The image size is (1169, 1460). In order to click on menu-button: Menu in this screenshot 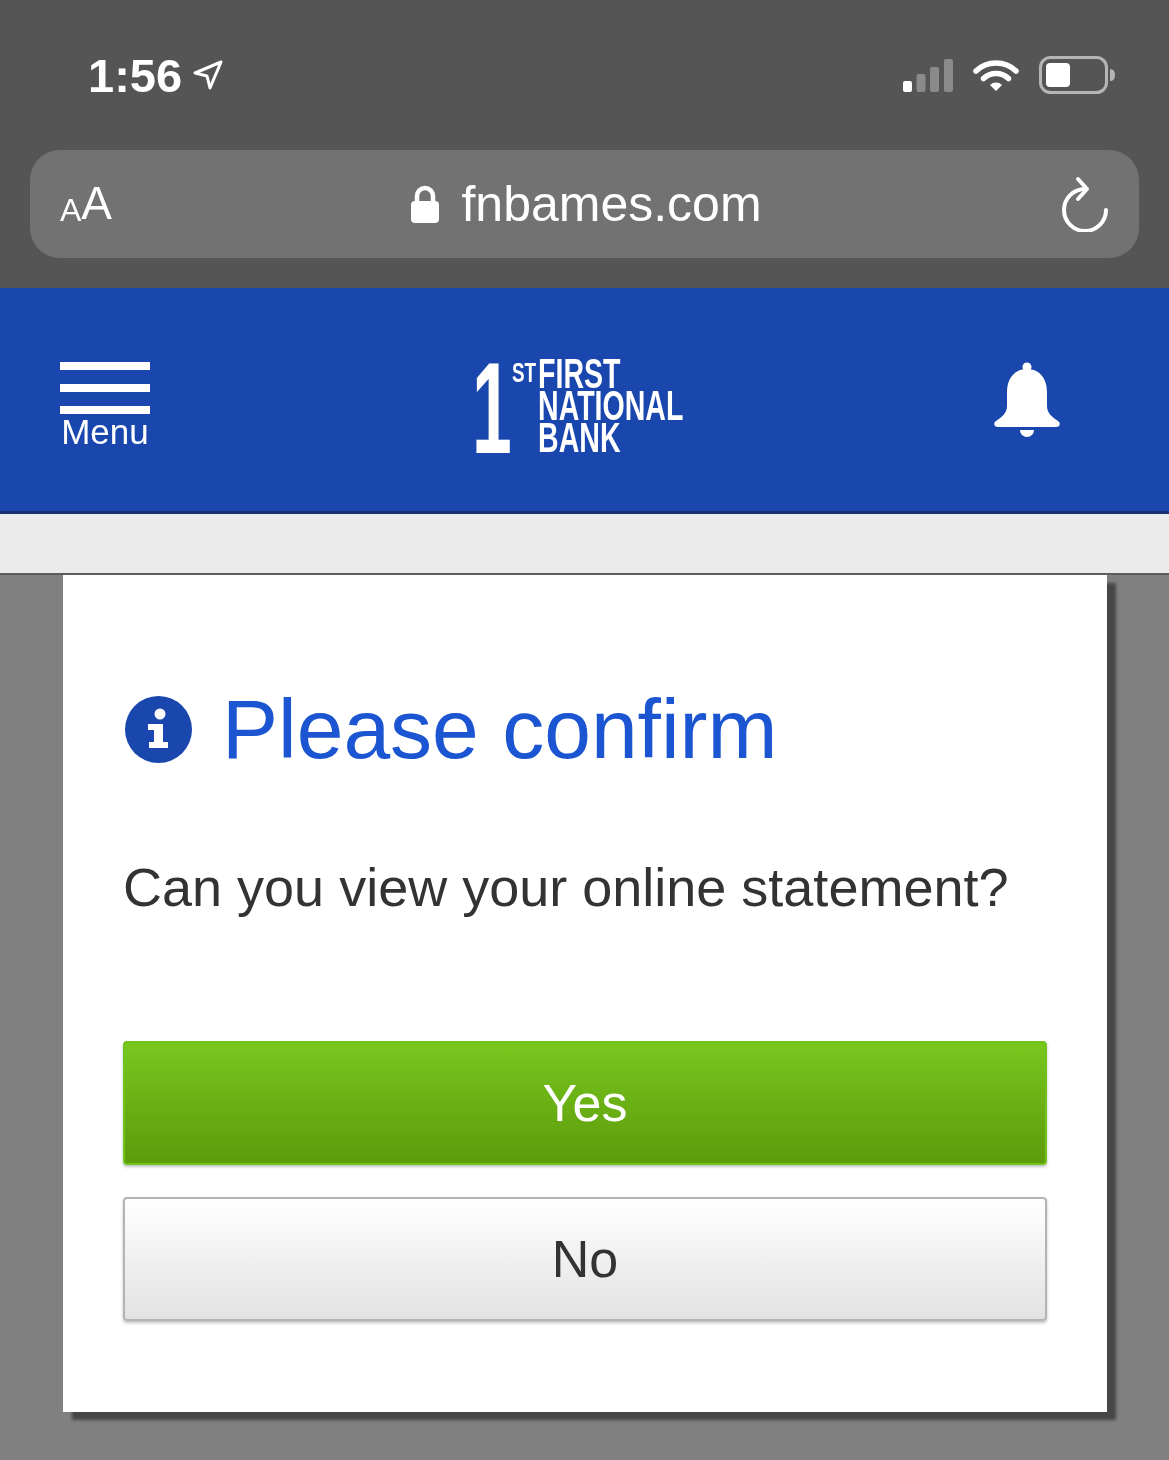, I will do `click(105, 399)`.